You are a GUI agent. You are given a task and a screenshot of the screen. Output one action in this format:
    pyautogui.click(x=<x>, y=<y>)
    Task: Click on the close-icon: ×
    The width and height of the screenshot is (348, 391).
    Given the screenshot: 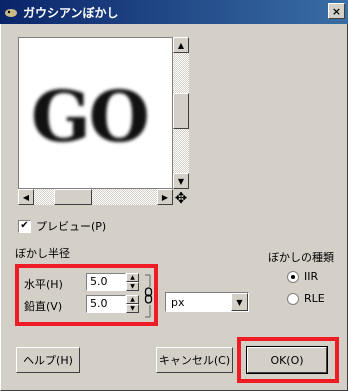 What is the action you would take?
    pyautogui.click(x=336, y=11)
    